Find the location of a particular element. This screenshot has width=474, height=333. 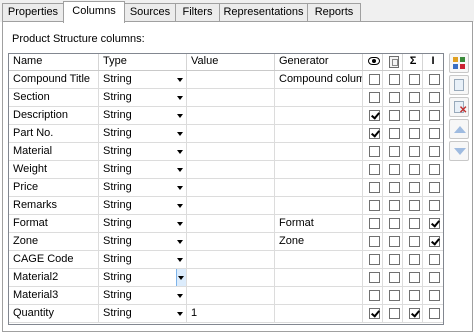

header-generator: Generator is located at coordinates (319, 62).